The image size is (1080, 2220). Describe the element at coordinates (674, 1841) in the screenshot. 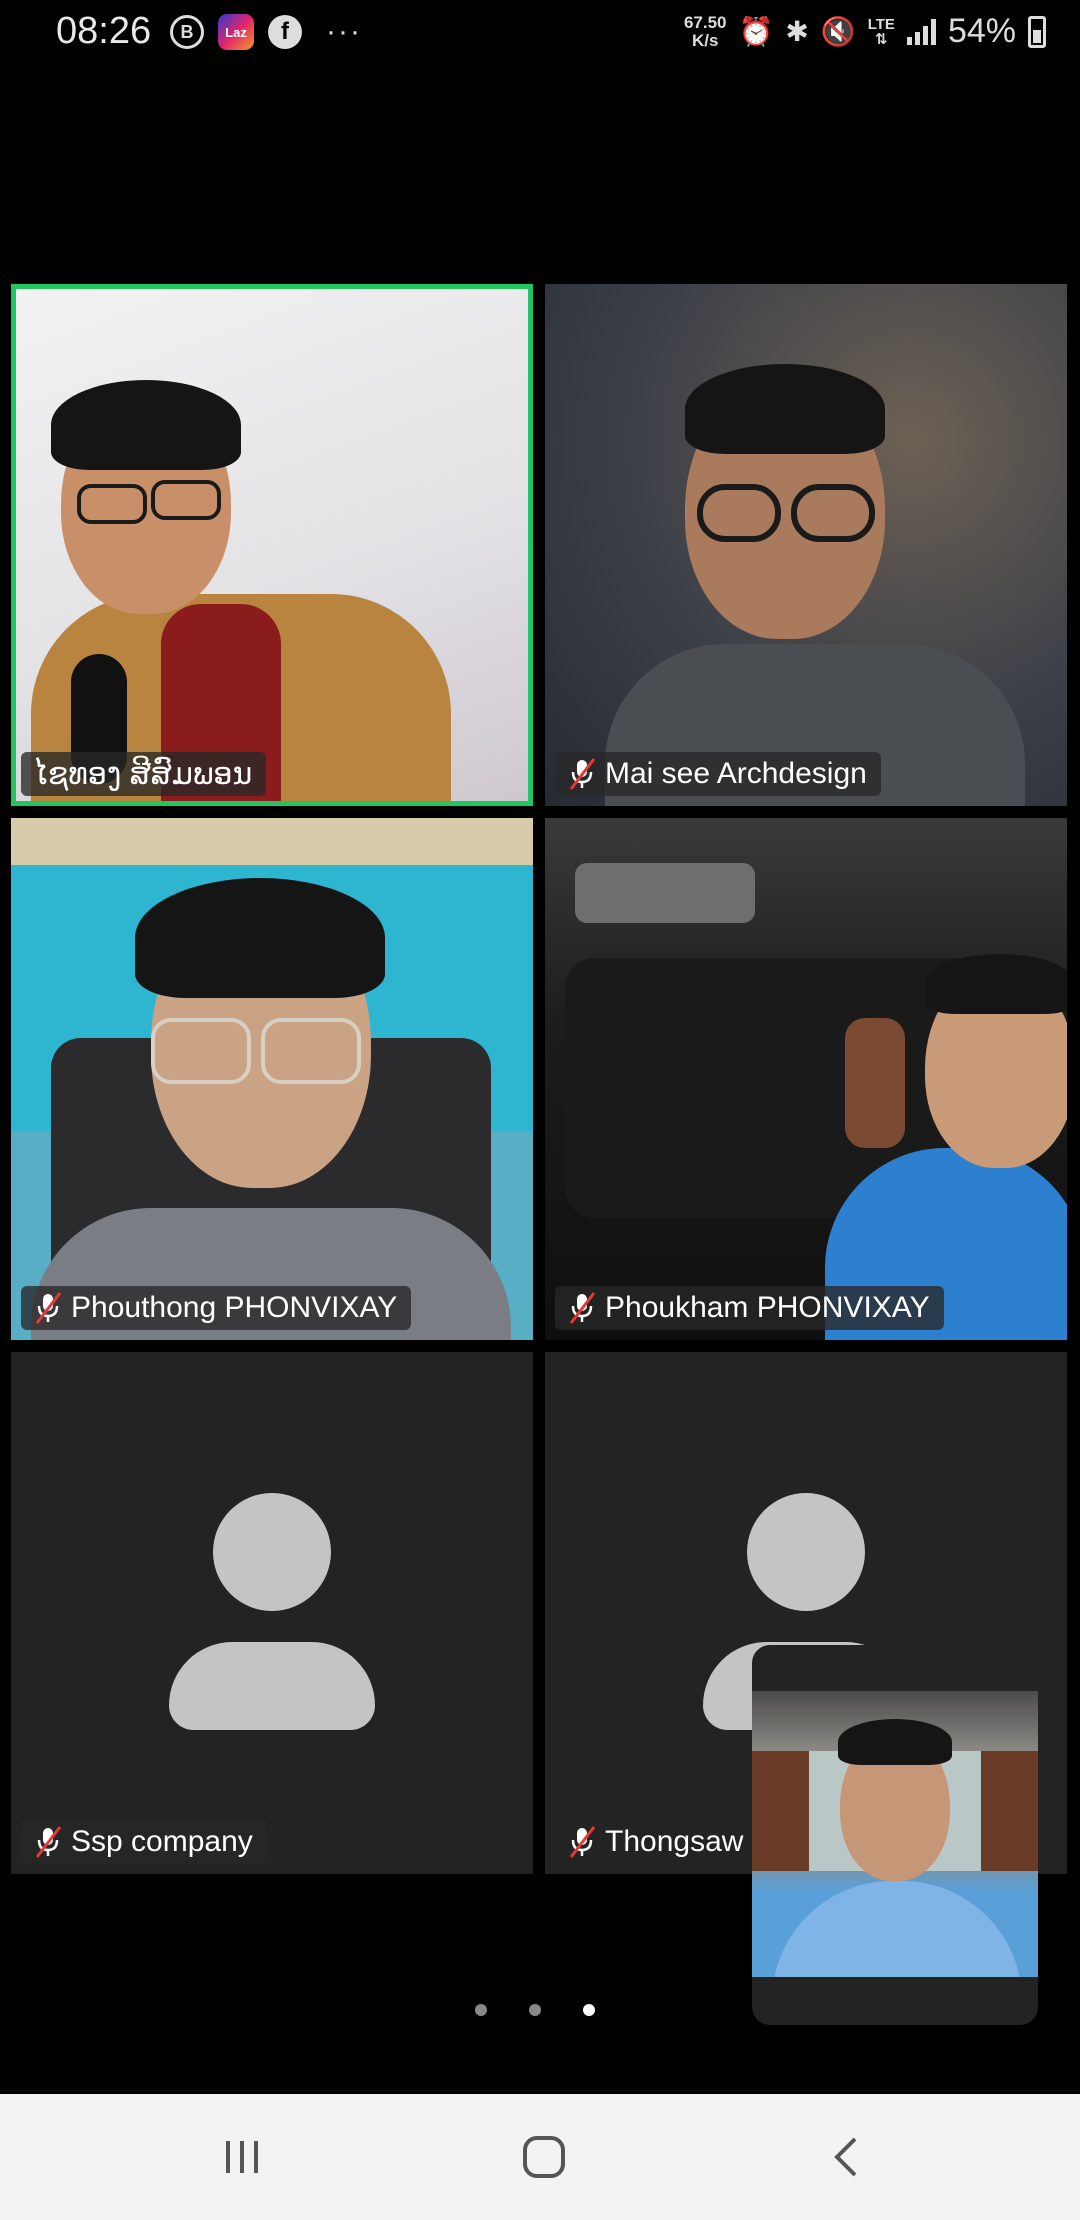

I see `participant-name: Thongsaw` at that location.